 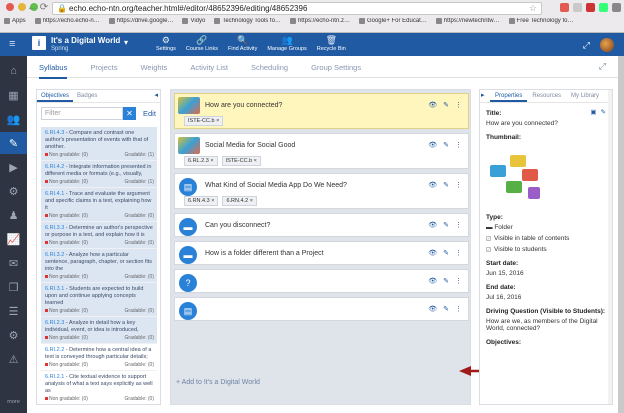 I want to click on activity-title: How is a folder different than a Project, so click(x=264, y=253).